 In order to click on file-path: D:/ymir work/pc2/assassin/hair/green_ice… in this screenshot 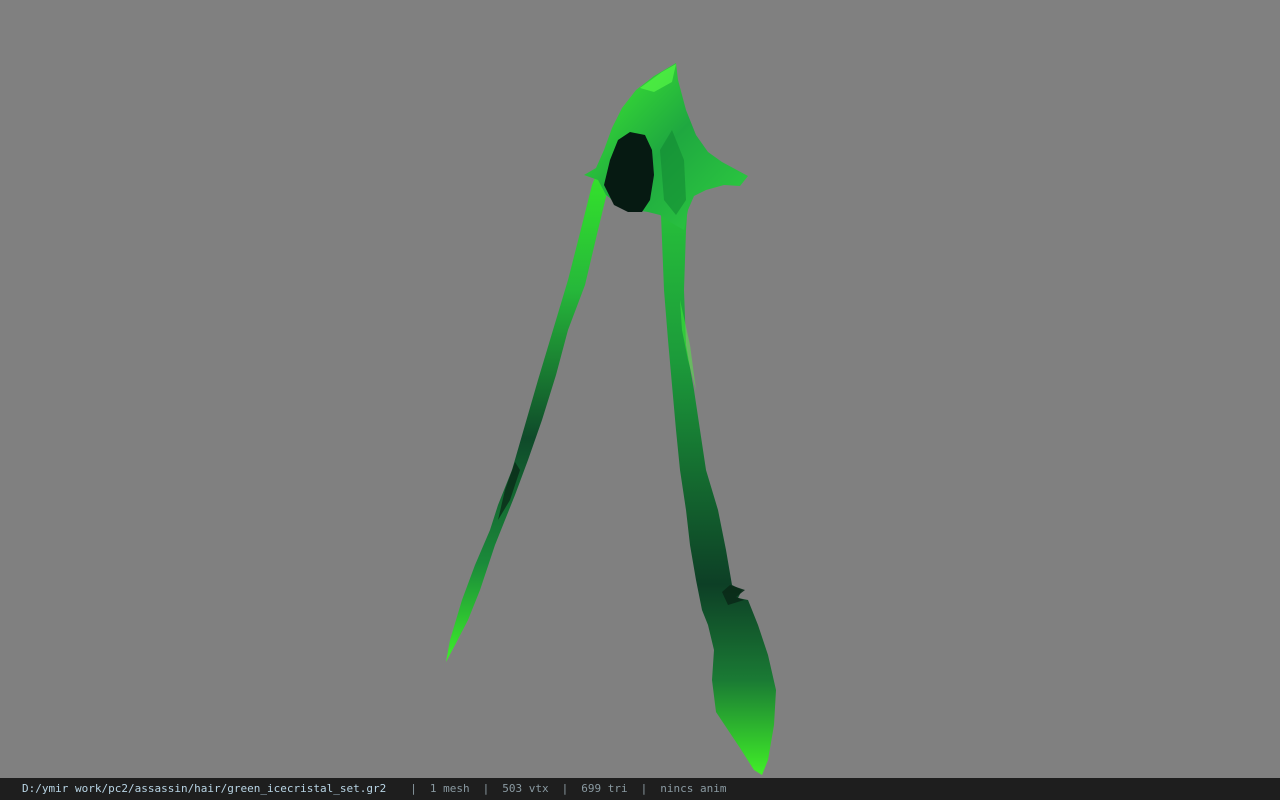, I will do `click(204, 788)`.